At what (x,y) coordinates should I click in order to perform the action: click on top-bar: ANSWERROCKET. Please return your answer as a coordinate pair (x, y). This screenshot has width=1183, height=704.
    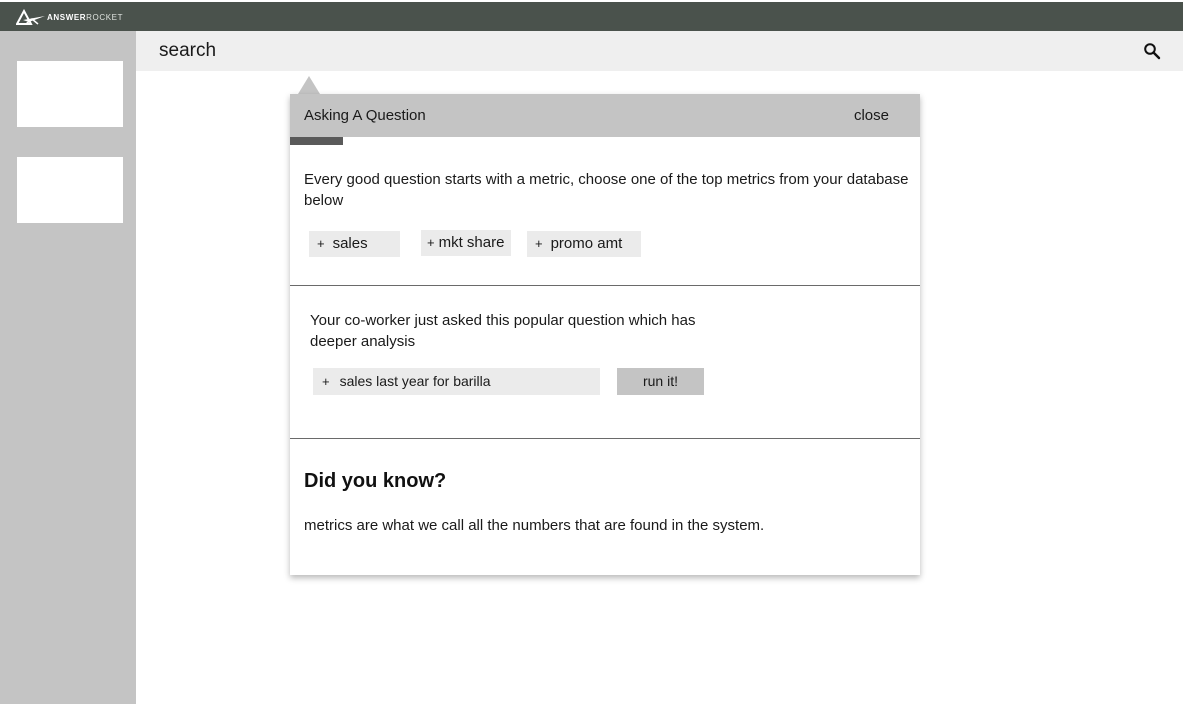
    Looking at the image, I should click on (591, 15).